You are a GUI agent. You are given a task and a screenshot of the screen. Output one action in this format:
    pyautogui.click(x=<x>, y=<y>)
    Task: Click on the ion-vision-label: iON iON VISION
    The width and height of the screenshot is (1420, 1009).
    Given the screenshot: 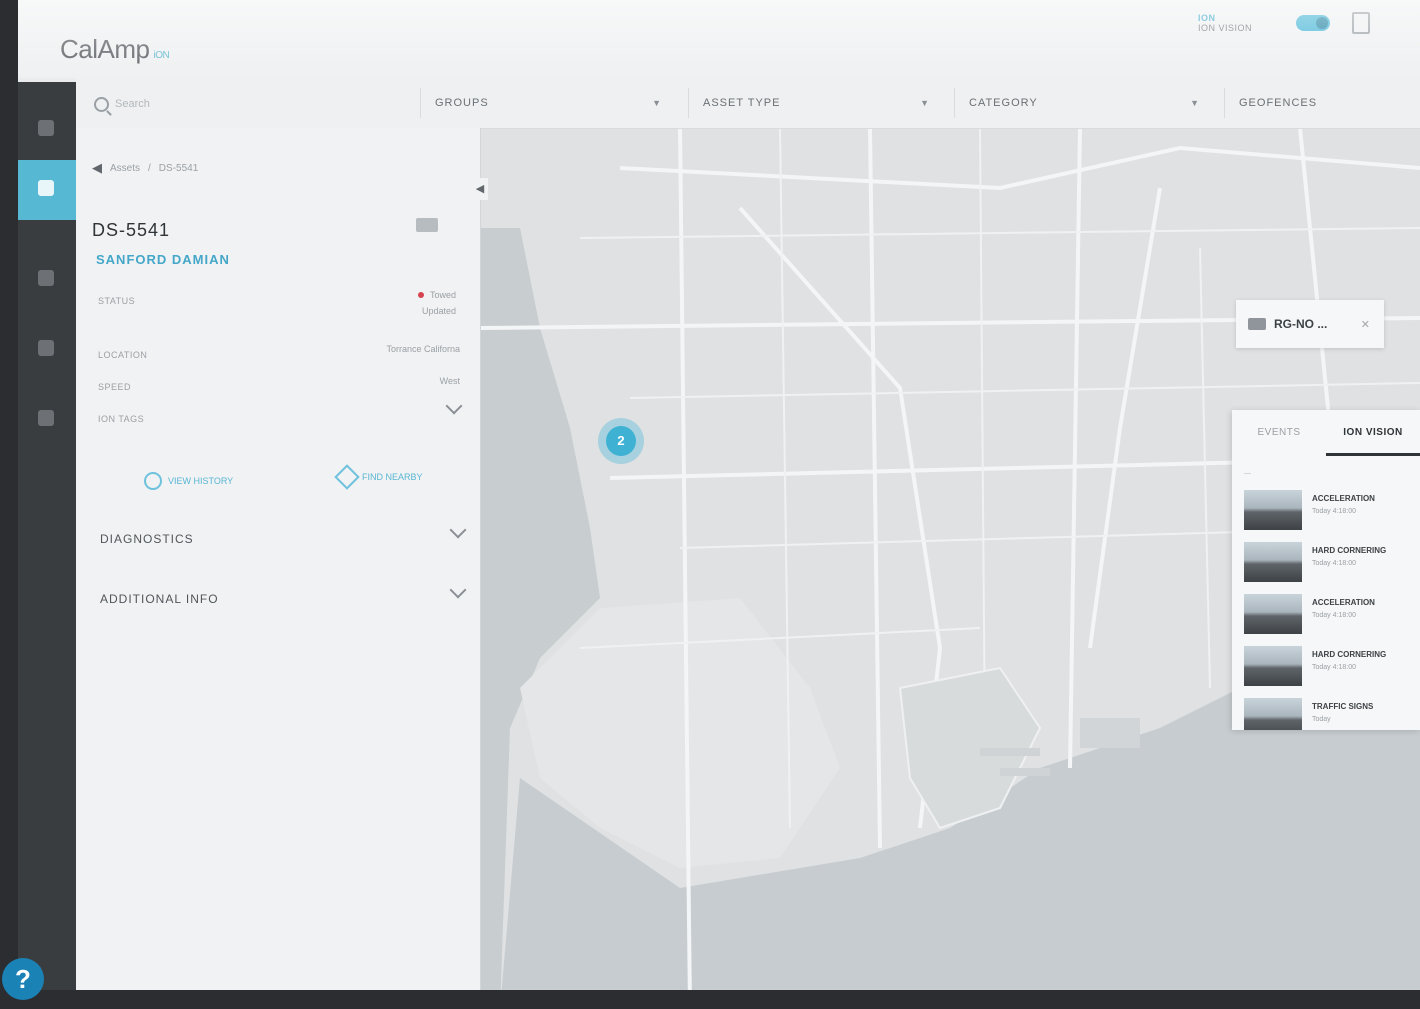 What is the action you would take?
    pyautogui.click(x=1243, y=23)
    